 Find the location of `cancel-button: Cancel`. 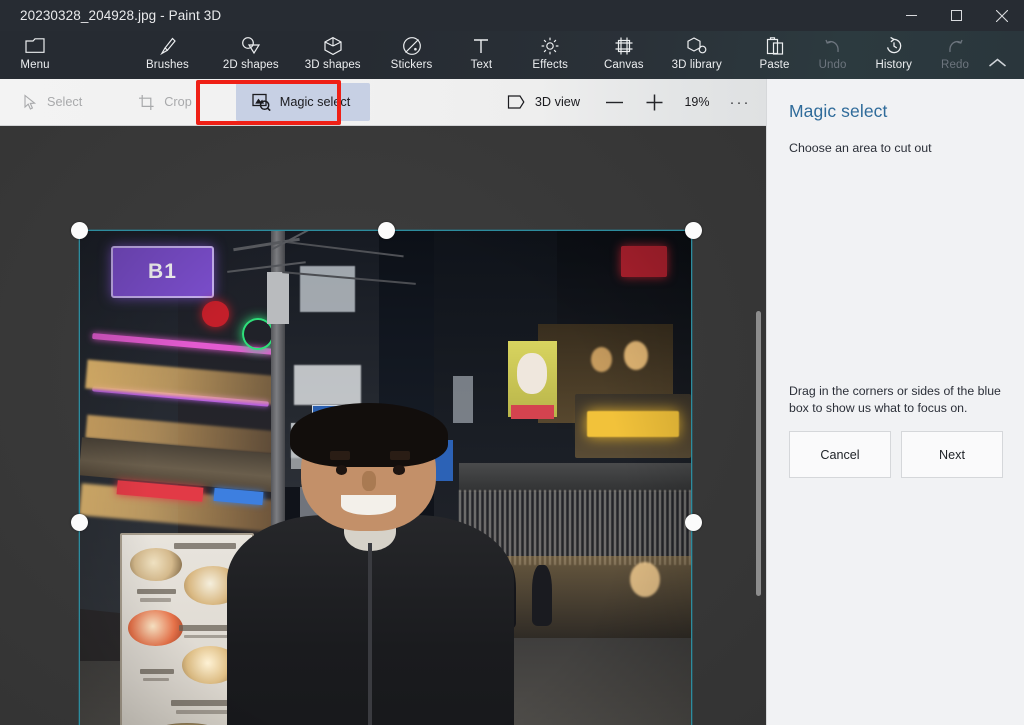

cancel-button: Cancel is located at coordinates (840, 454).